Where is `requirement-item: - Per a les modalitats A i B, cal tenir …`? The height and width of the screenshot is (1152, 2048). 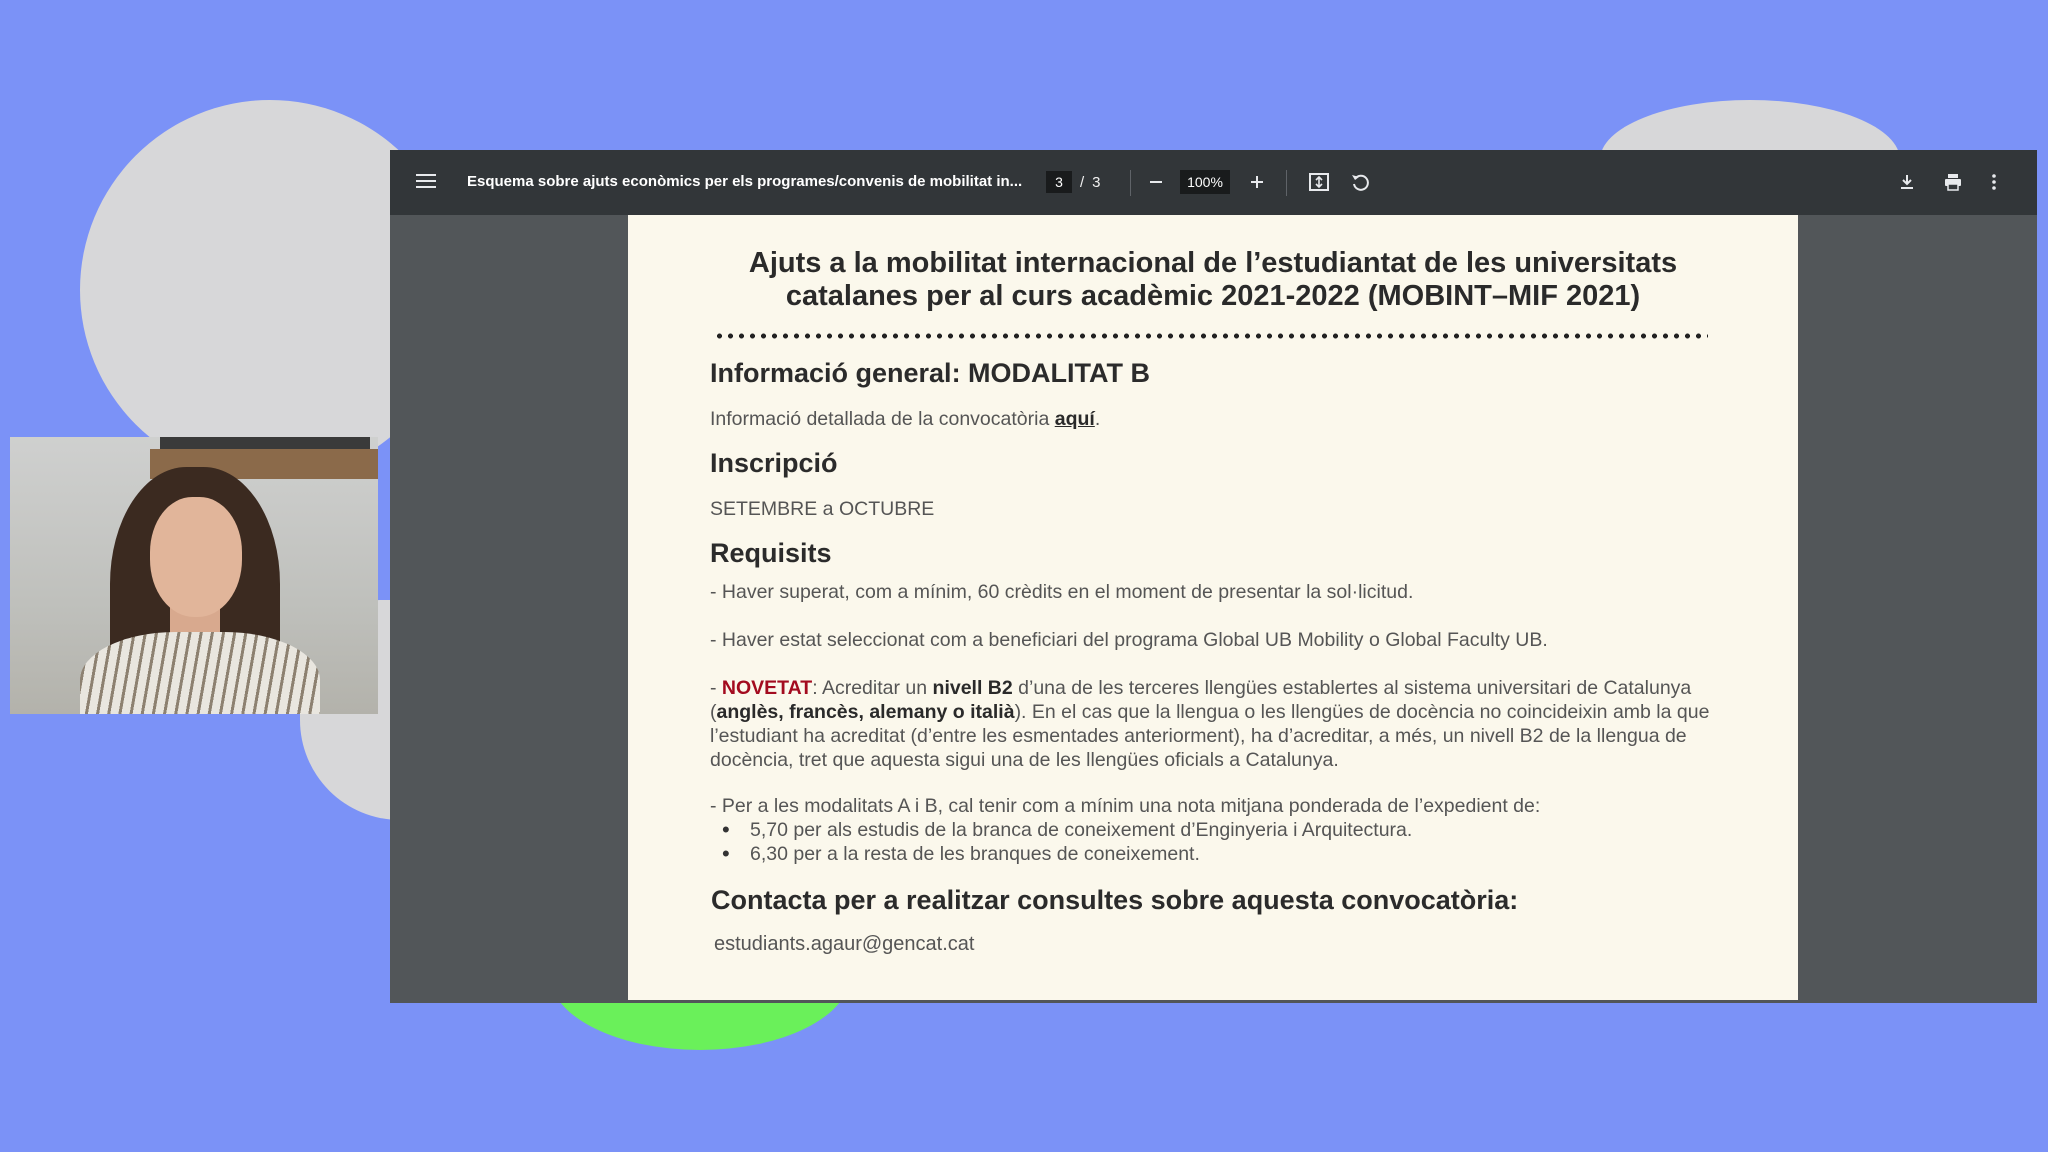
requirement-item: - Per a les modalitats A i B, cal tenir … is located at coordinates (1125, 806).